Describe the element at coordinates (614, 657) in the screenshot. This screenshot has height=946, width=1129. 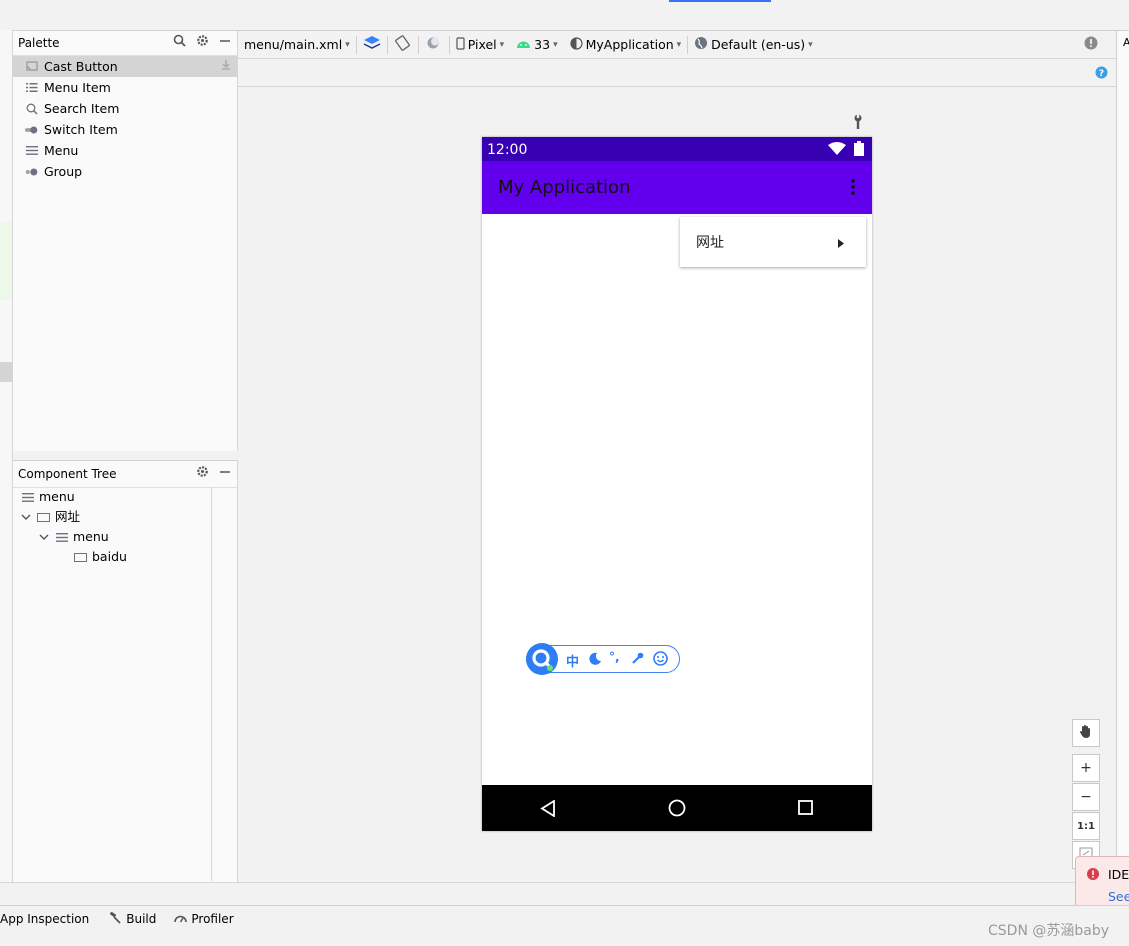
I see `ime-punctuation-toggle: °,` at that location.